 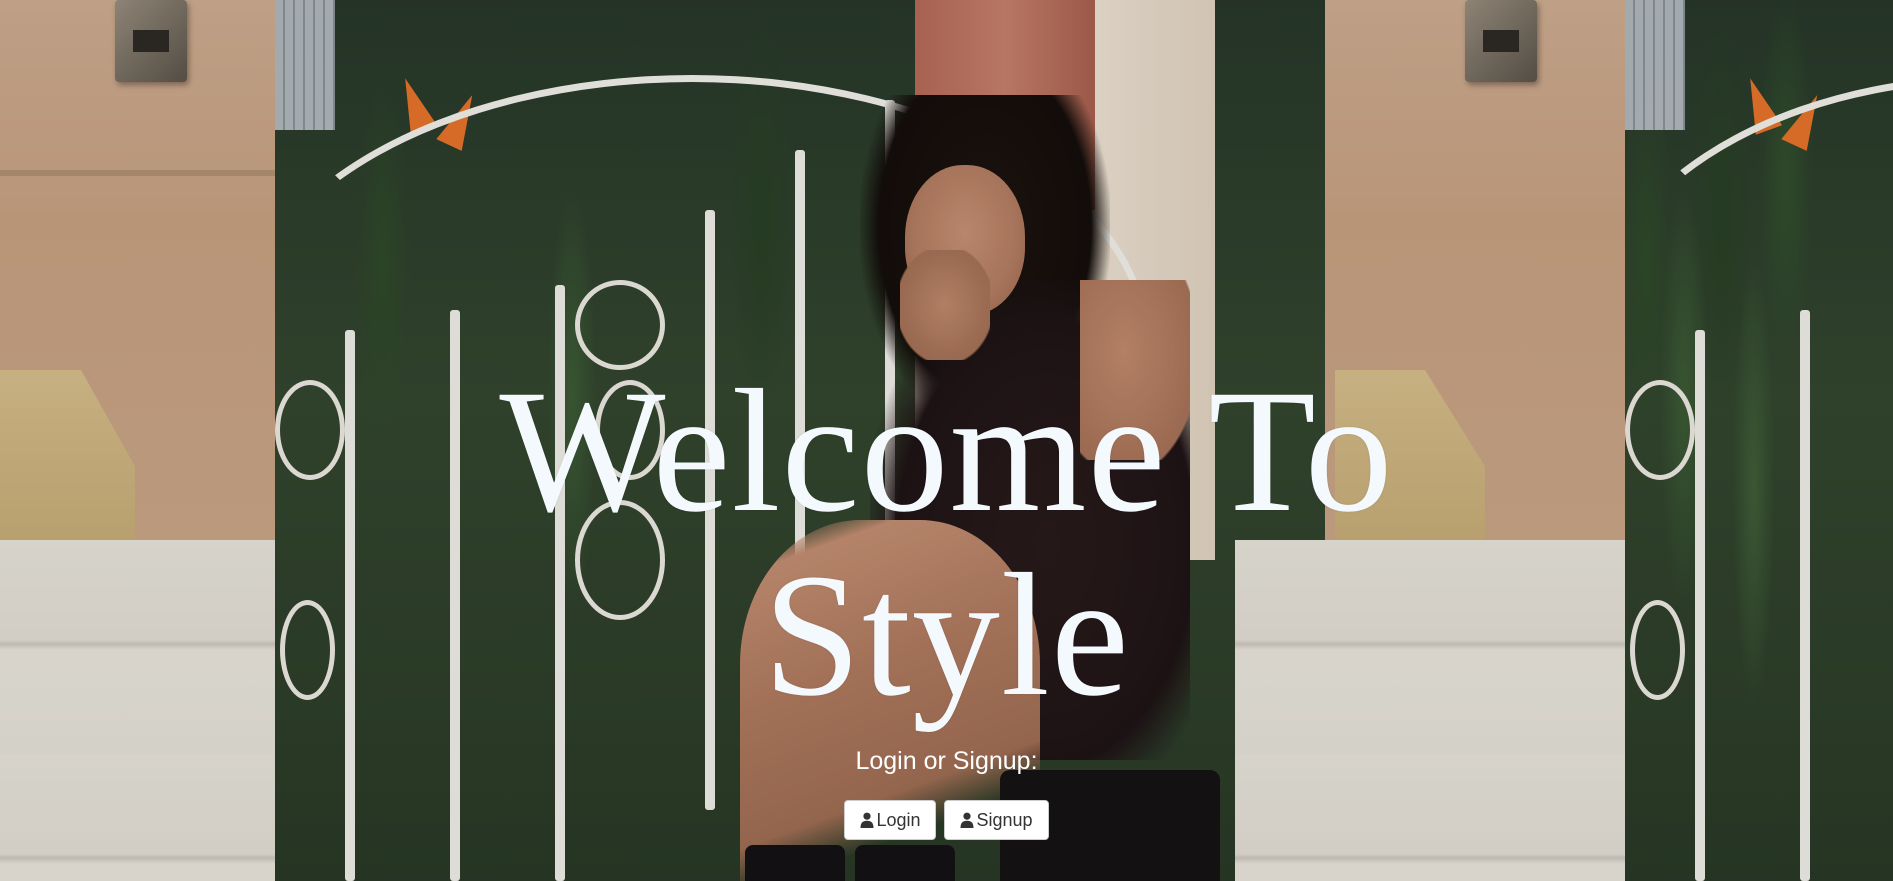 What do you see at coordinates (1004, 819) in the screenshot?
I see `signup-button-label: Signup` at bounding box center [1004, 819].